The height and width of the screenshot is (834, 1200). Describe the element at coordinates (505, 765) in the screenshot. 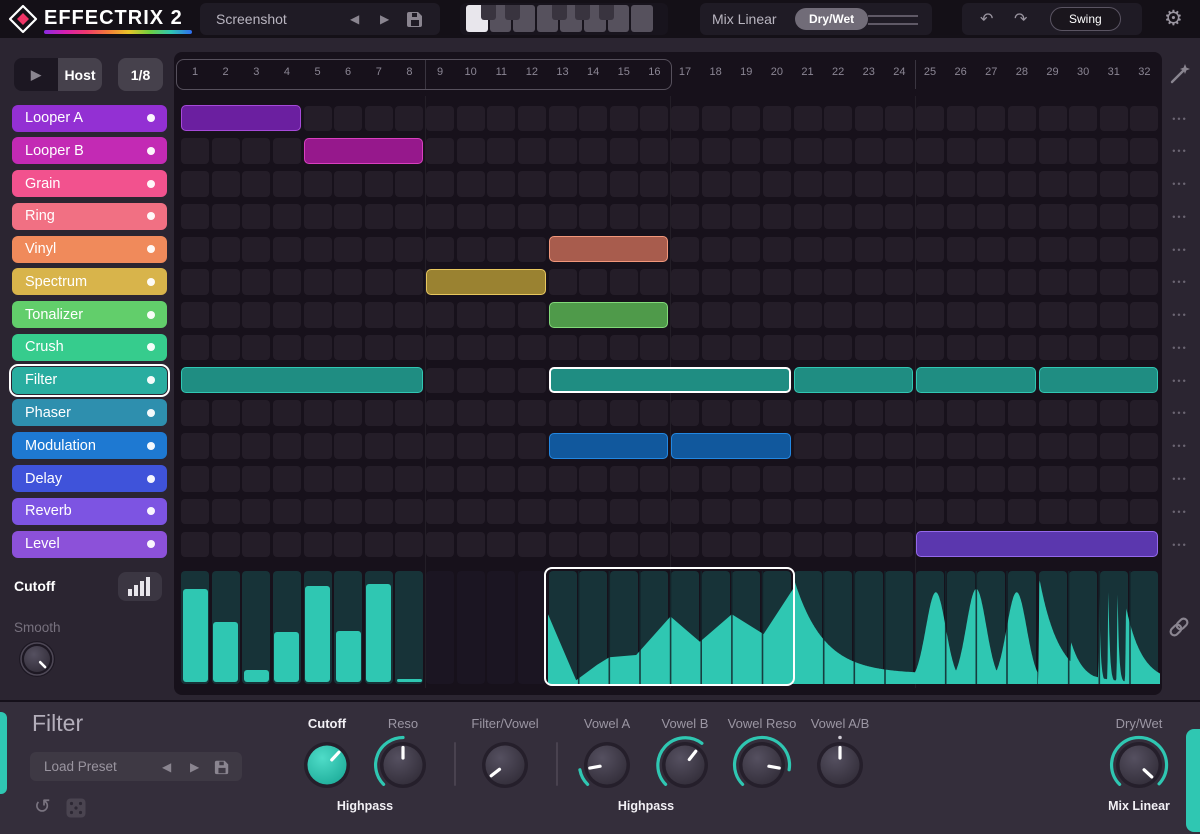

I see `knob-filter-vowel` at that location.